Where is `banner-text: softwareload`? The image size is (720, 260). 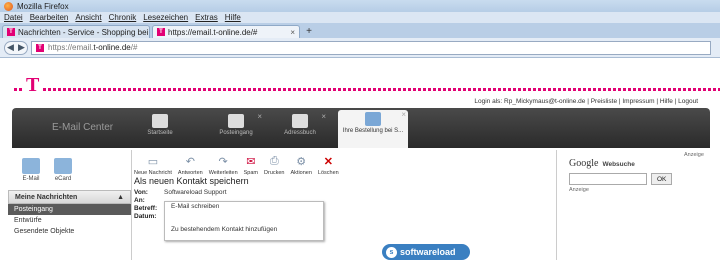 banner-text: softwareload is located at coordinates (428, 252).